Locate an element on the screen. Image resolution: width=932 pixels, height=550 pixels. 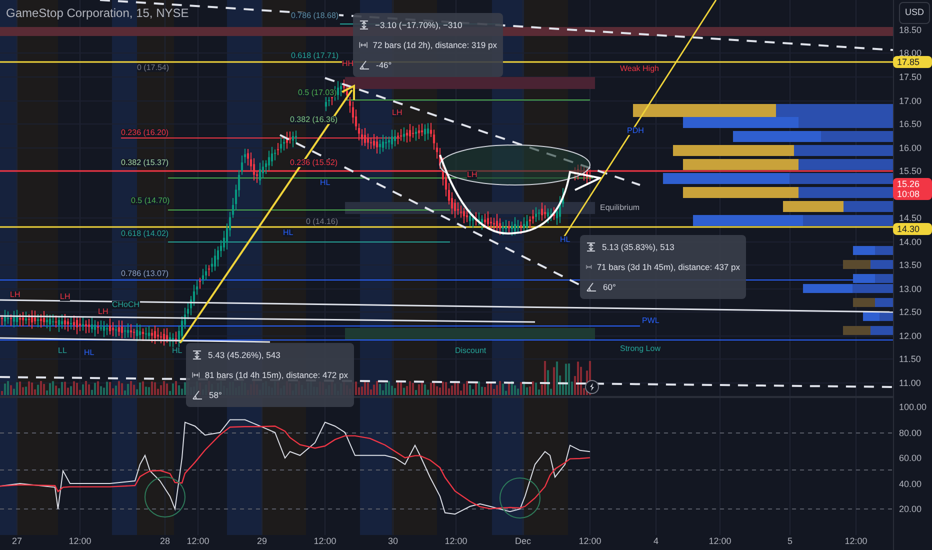
price-tick: 17.00 is located at coordinates (910, 101).